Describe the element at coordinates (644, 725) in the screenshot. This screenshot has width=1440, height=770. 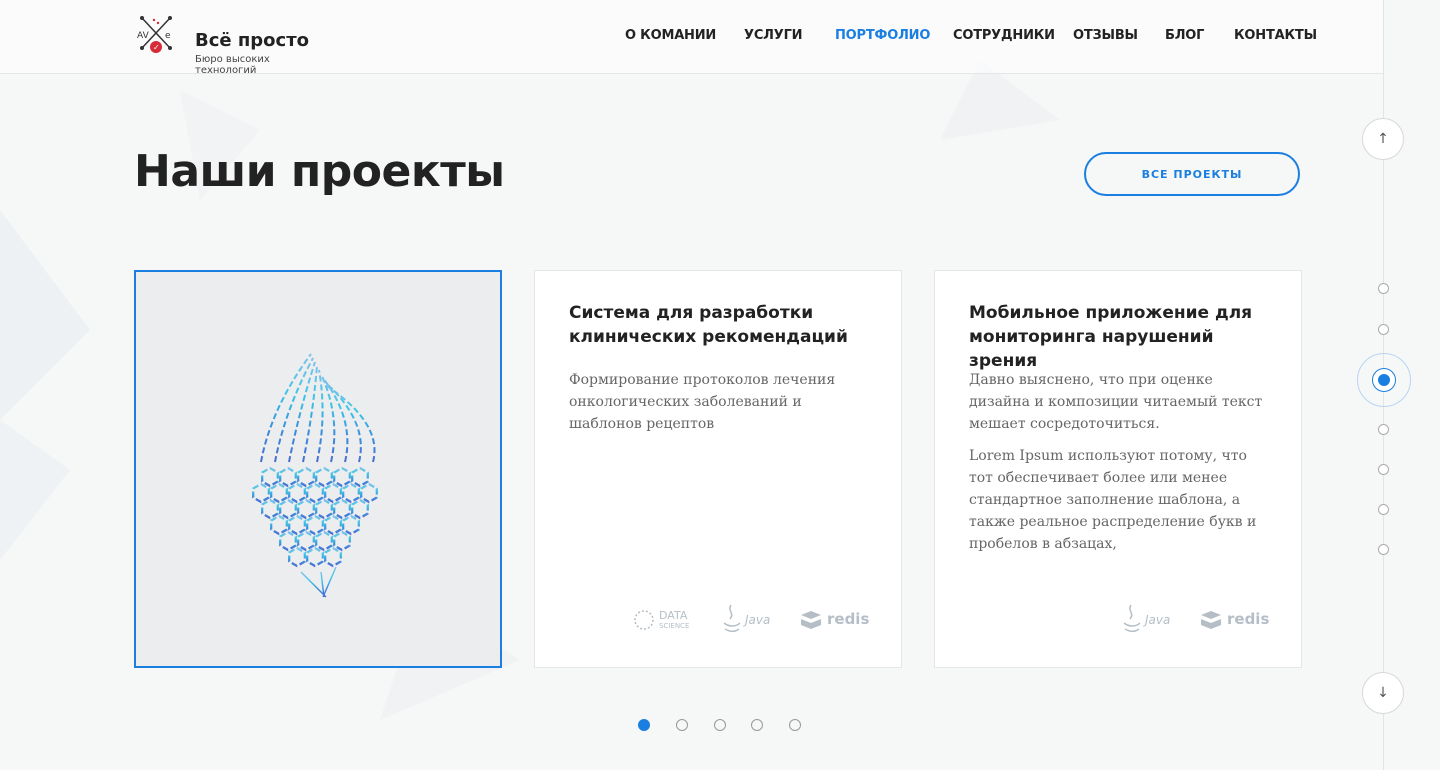
I see `carousel-dot-active` at that location.